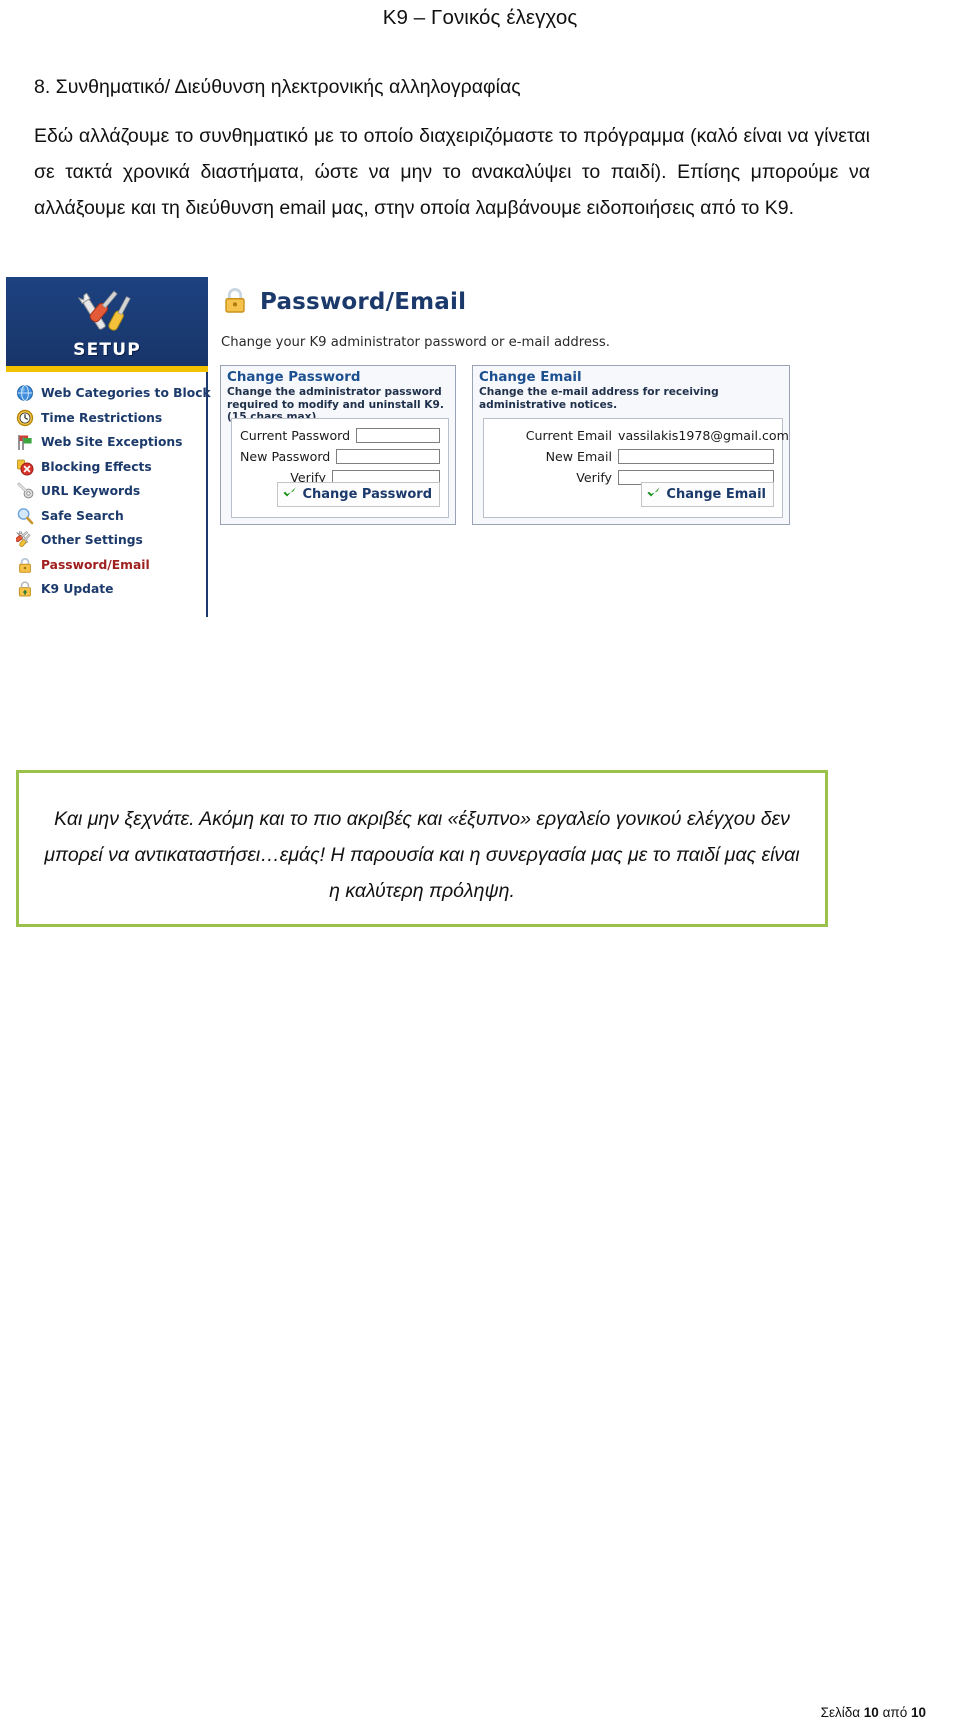 The image size is (960, 1734). What do you see at coordinates (77, 589) in the screenshot?
I see `sidebar-item-label: K9 Update` at bounding box center [77, 589].